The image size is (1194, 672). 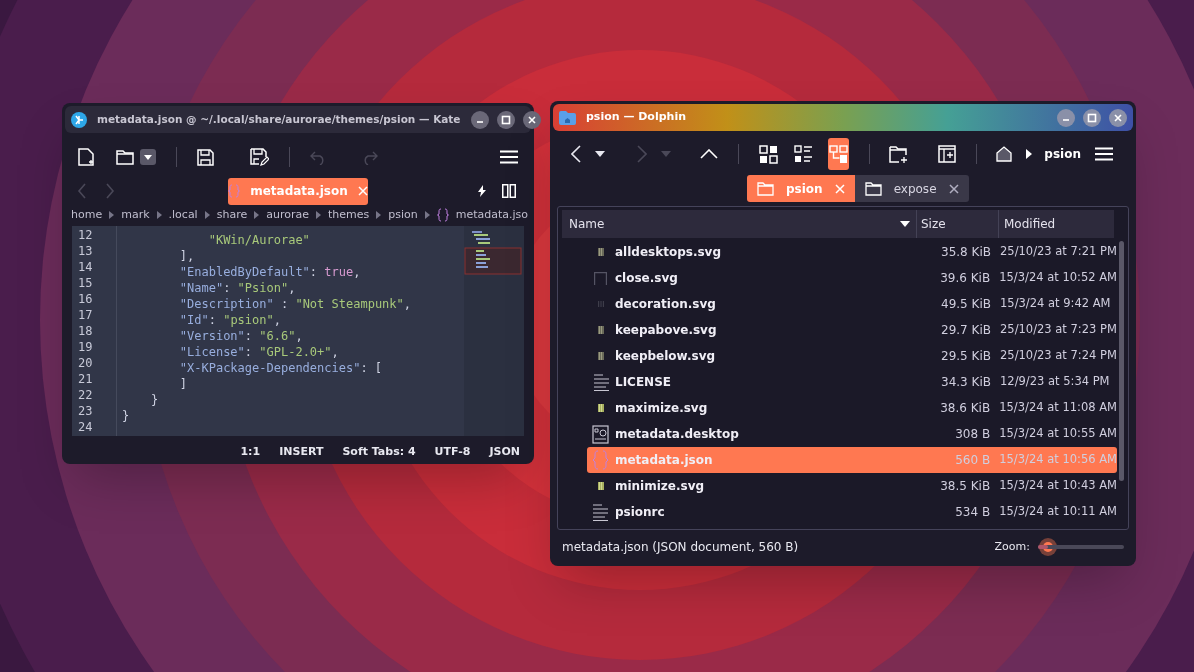 What do you see at coordinates (258, 240) in the screenshot?
I see `code-line: "KWin/Aurorae"` at bounding box center [258, 240].